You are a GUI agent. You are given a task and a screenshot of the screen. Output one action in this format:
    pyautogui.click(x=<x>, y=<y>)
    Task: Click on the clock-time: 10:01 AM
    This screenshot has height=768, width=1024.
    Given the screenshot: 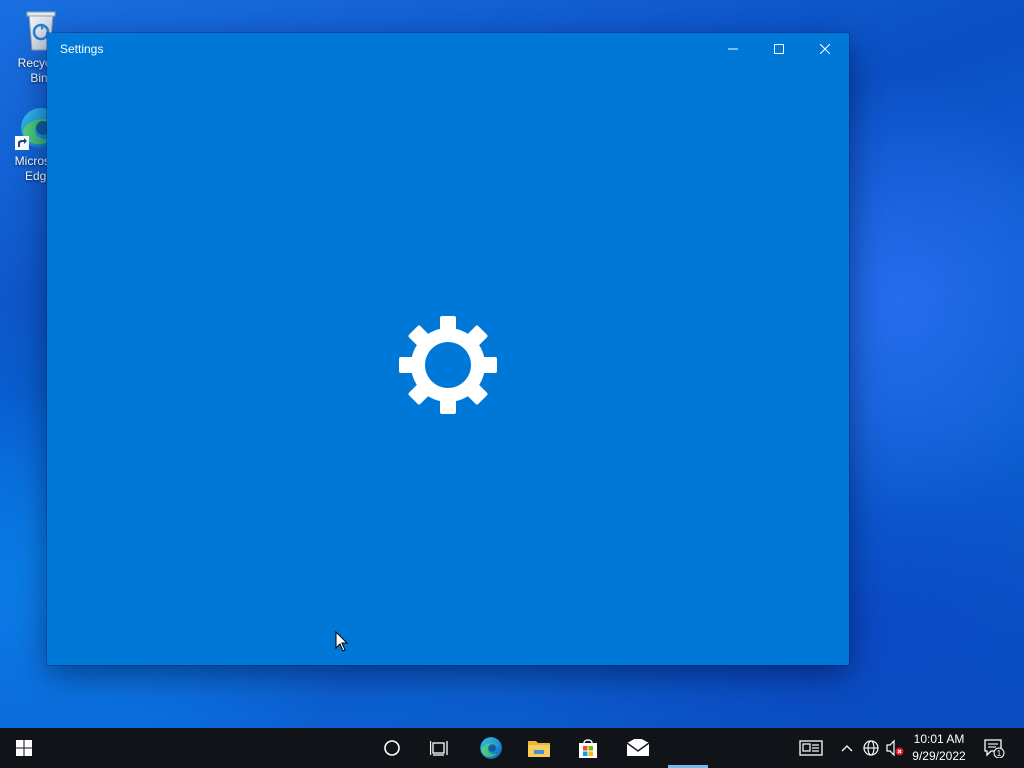 What is the action you would take?
    pyautogui.click(x=939, y=739)
    